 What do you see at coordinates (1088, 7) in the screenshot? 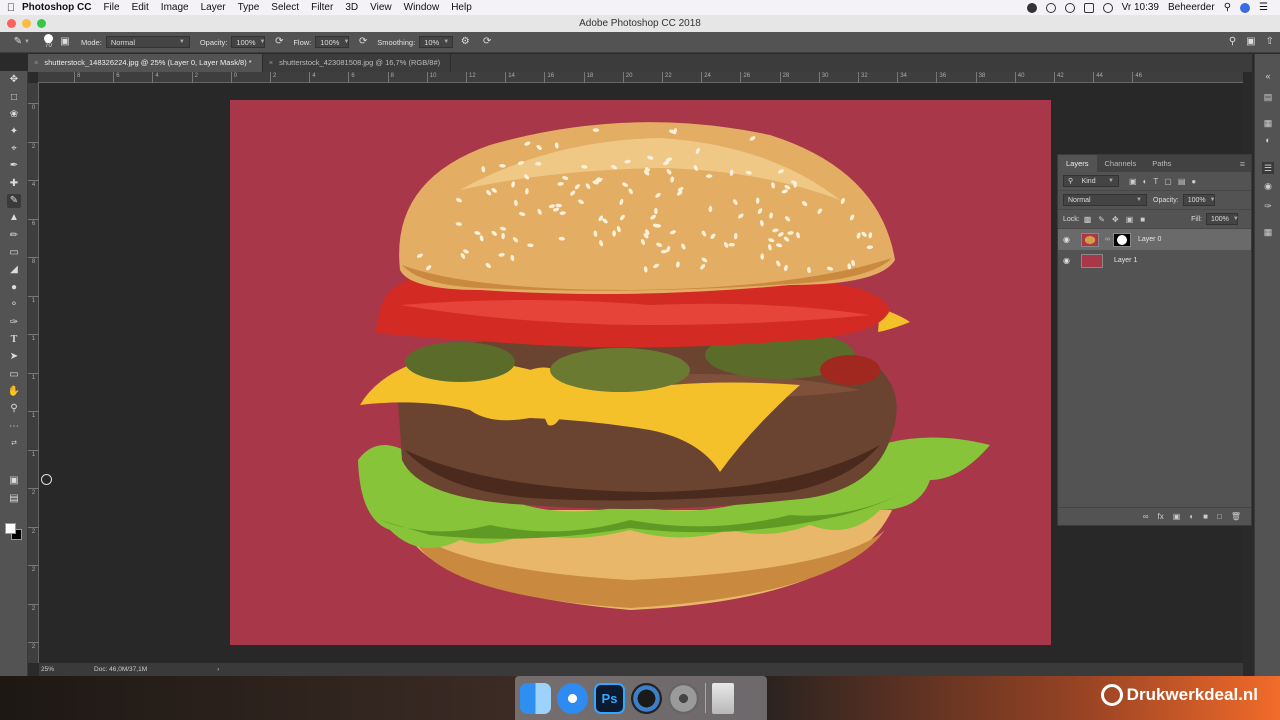
I see `airplay-icon` at bounding box center [1088, 7].